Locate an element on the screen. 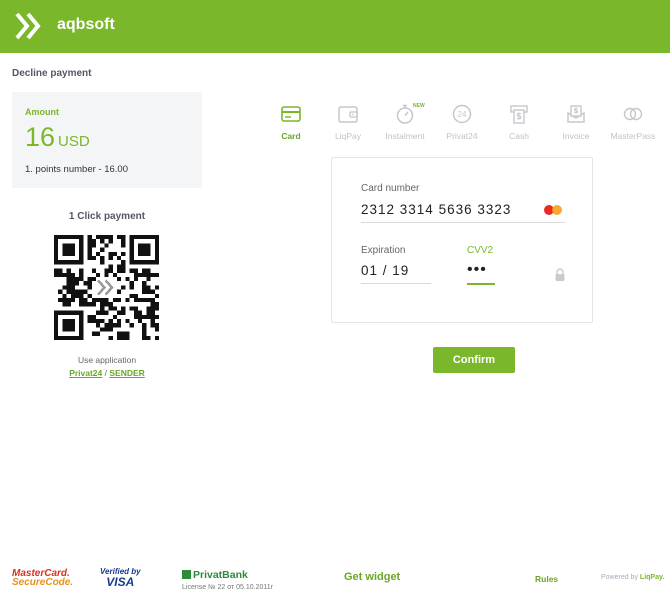  cvv-input: ••• is located at coordinates (477, 270).